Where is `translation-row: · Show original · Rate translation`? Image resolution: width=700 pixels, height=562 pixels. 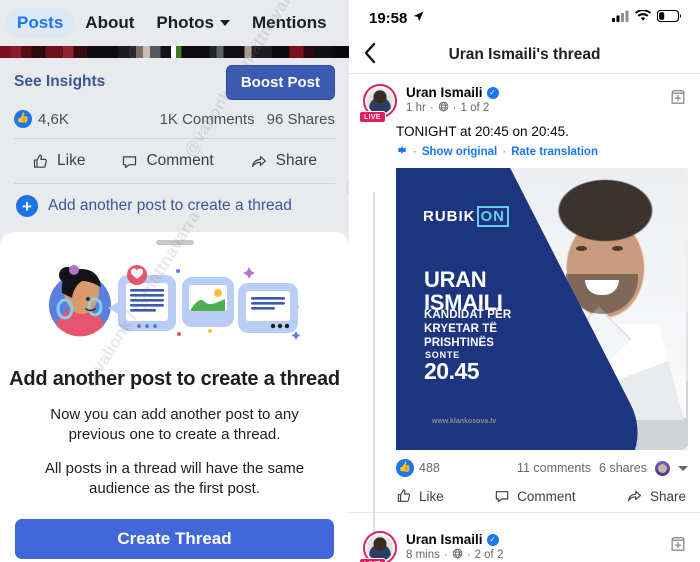 translation-row: · Show original · Rate translation is located at coordinates (541, 149).